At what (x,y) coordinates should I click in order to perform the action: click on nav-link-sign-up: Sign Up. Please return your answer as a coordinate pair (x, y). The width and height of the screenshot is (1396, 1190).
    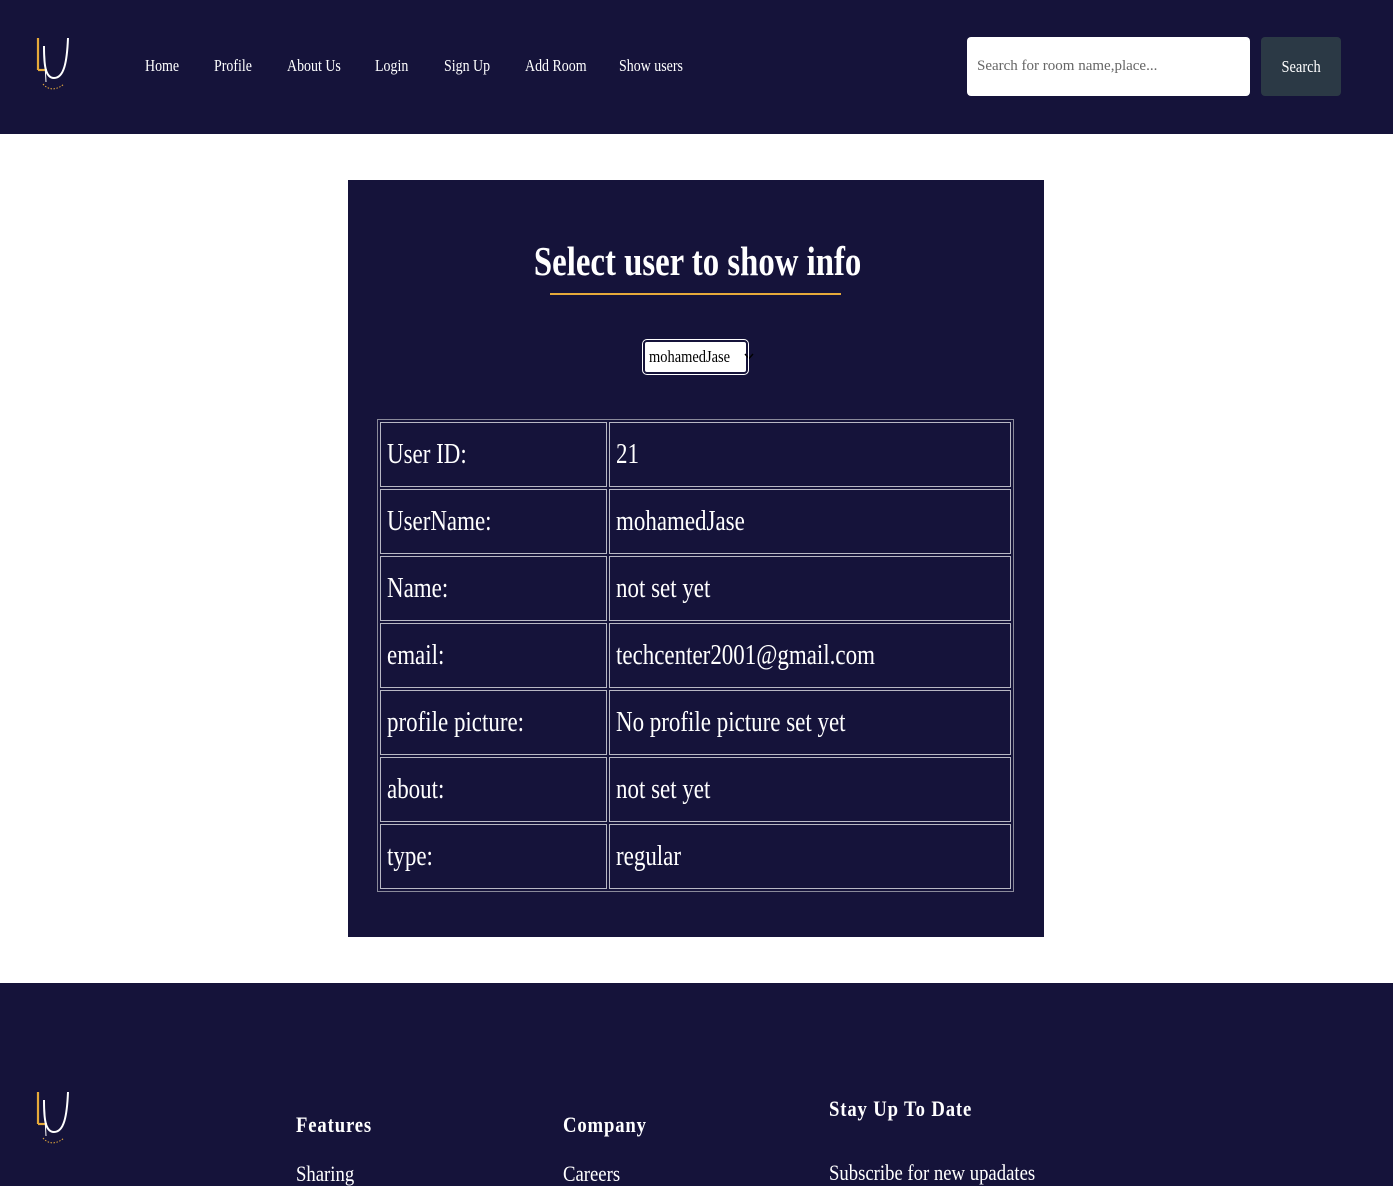
    Looking at the image, I should click on (467, 66).